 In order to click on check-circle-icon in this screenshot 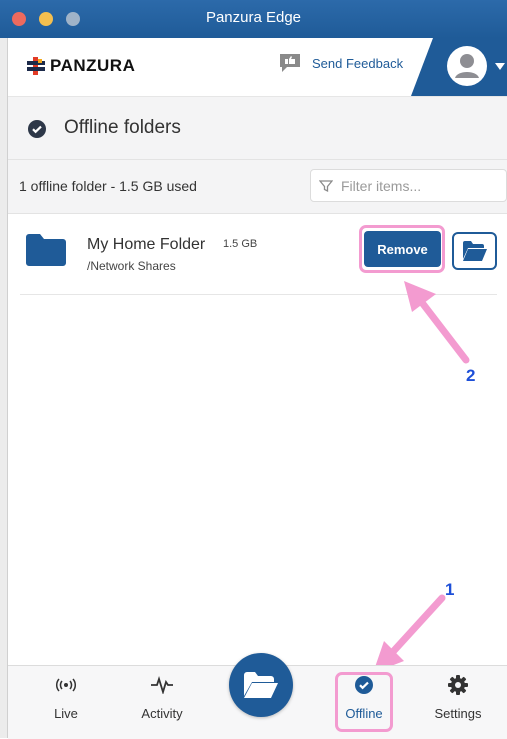, I will do `click(364, 685)`.